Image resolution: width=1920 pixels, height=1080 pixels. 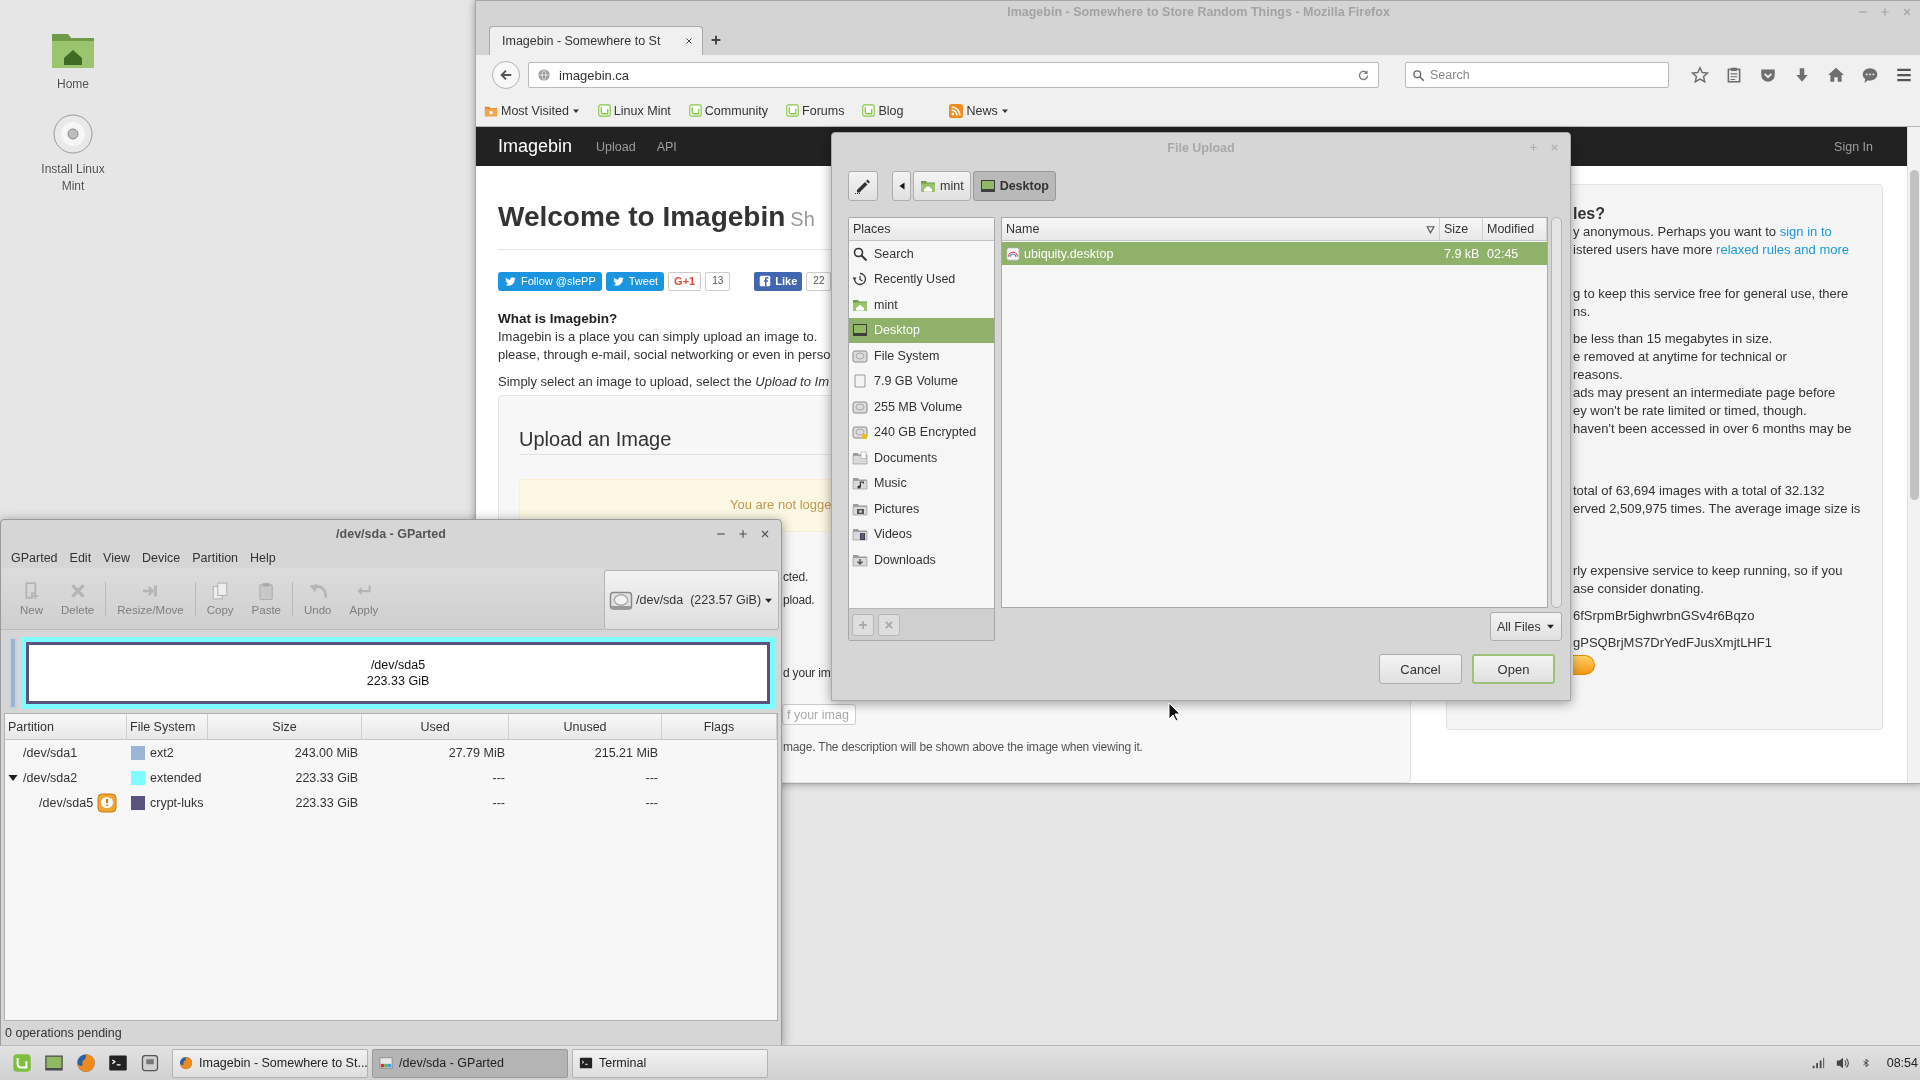 What do you see at coordinates (921, 254) in the screenshot?
I see `place-item: Search` at bounding box center [921, 254].